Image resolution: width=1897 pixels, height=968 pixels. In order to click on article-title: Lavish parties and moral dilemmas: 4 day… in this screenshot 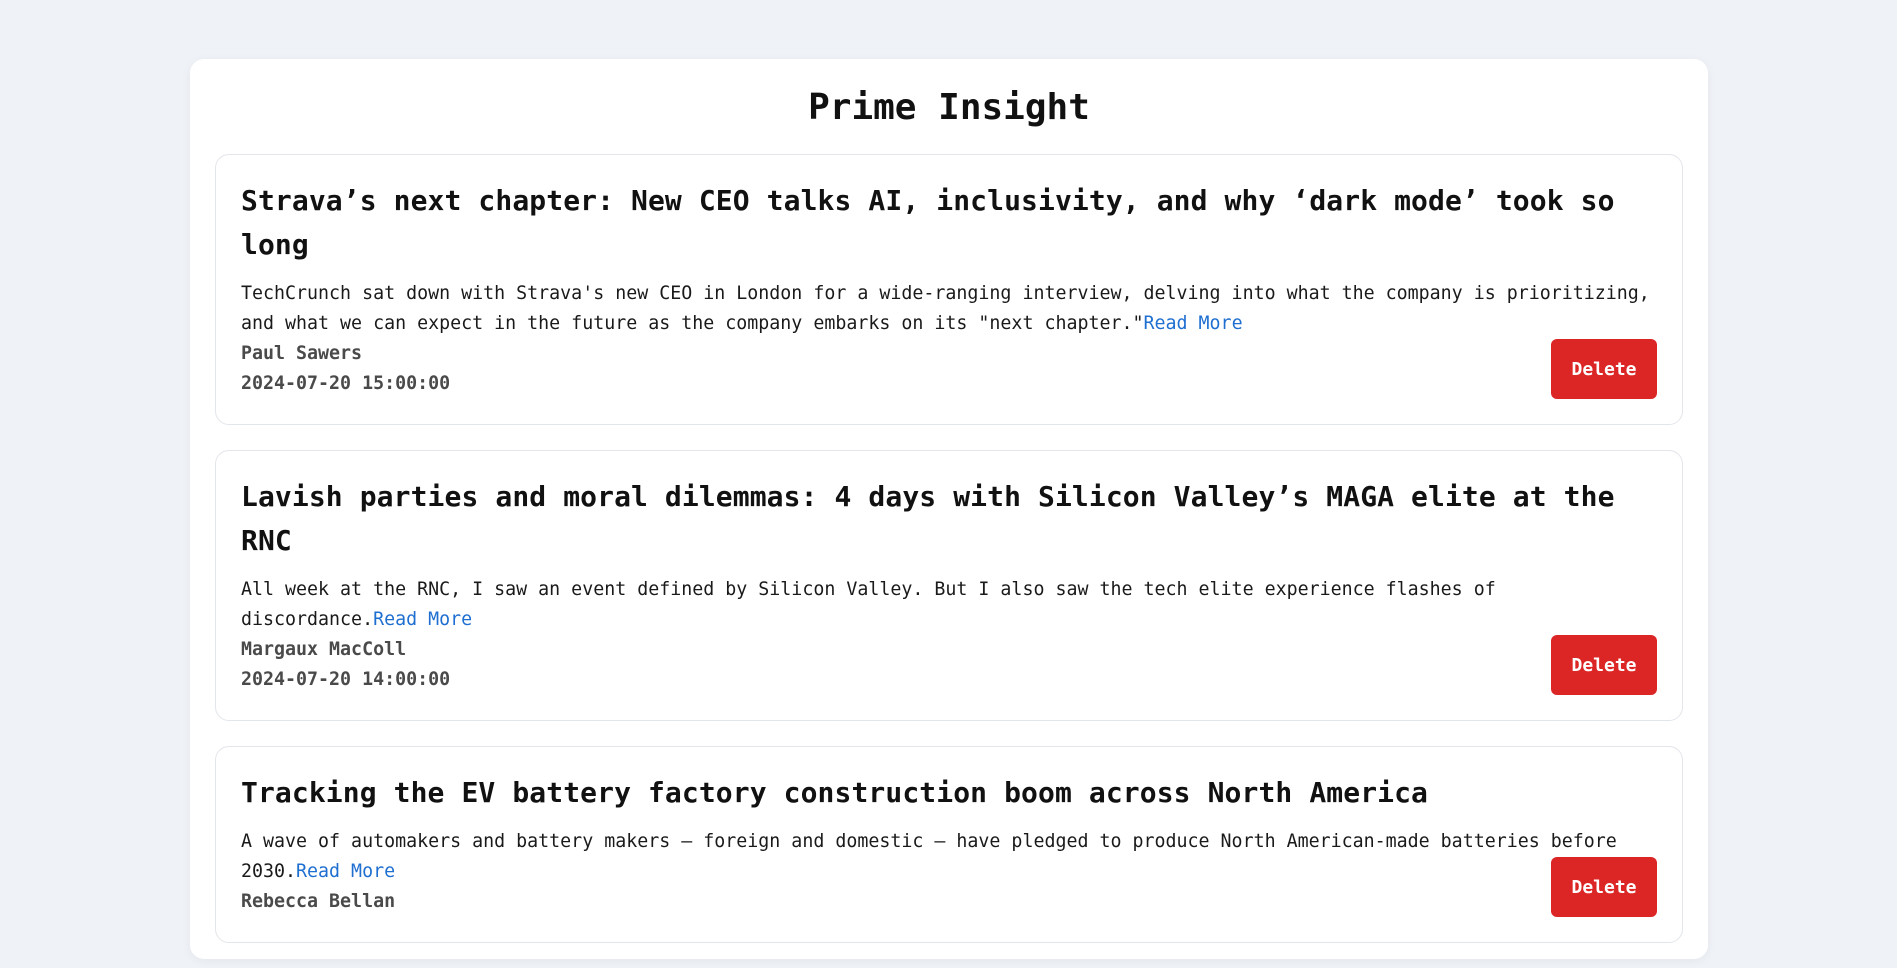, I will do `click(928, 518)`.